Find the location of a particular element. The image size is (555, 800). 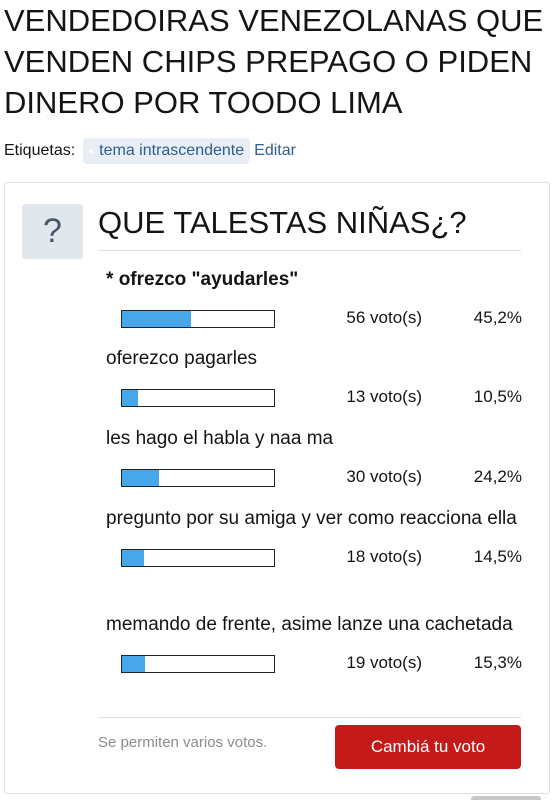

multi-vote-note: Se permiten varios votos. is located at coordinates (183, 742).